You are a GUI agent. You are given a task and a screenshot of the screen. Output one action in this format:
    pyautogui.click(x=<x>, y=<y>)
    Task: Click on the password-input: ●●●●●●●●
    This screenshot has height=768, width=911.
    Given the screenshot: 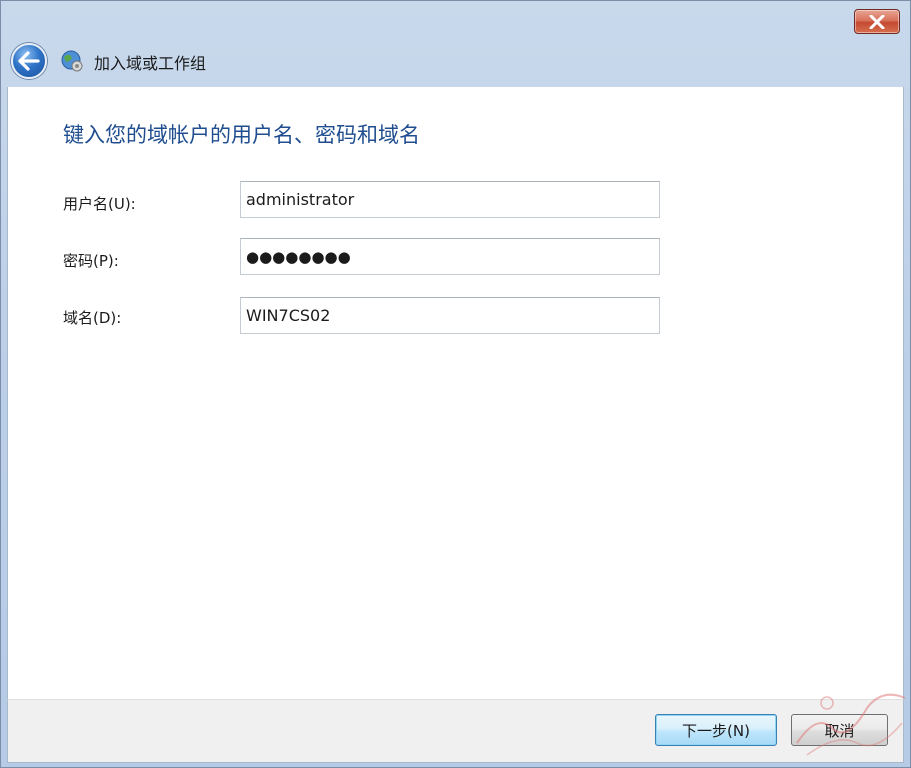 What is the action you would take?
    pyautogui.click(x=450, y=256)
    